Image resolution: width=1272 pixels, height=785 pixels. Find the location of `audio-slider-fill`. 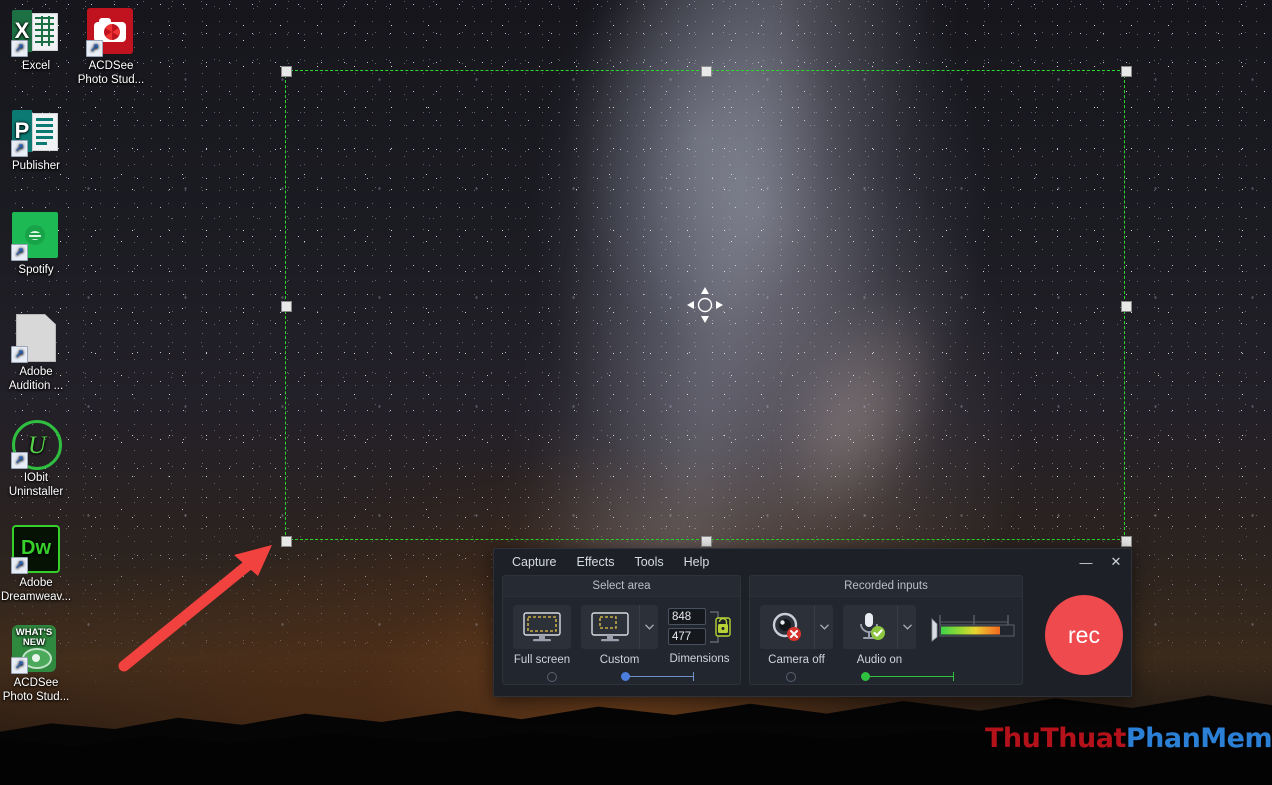

audio-slider-fill is located at coordinates (911, 676).